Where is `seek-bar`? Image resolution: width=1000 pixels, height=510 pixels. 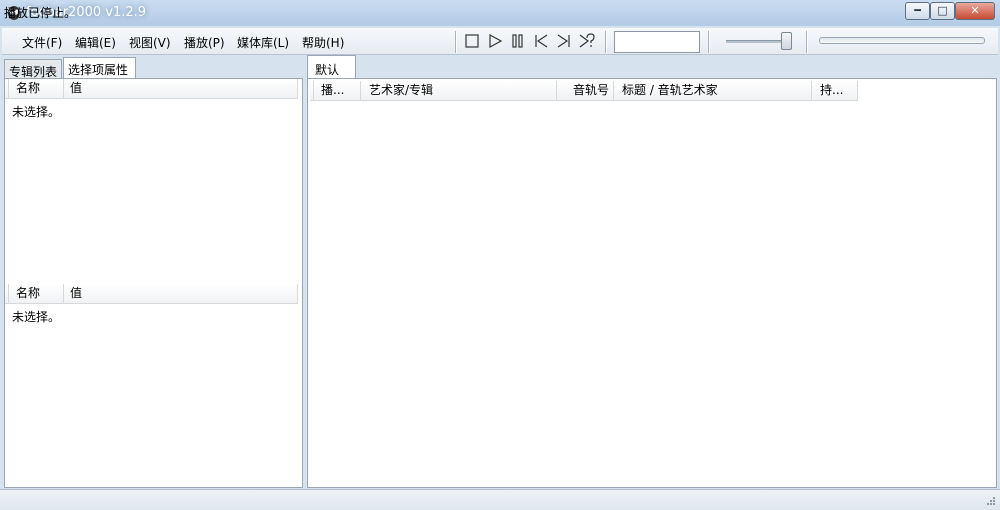
seek-bar is located at coordinates (902, 40).